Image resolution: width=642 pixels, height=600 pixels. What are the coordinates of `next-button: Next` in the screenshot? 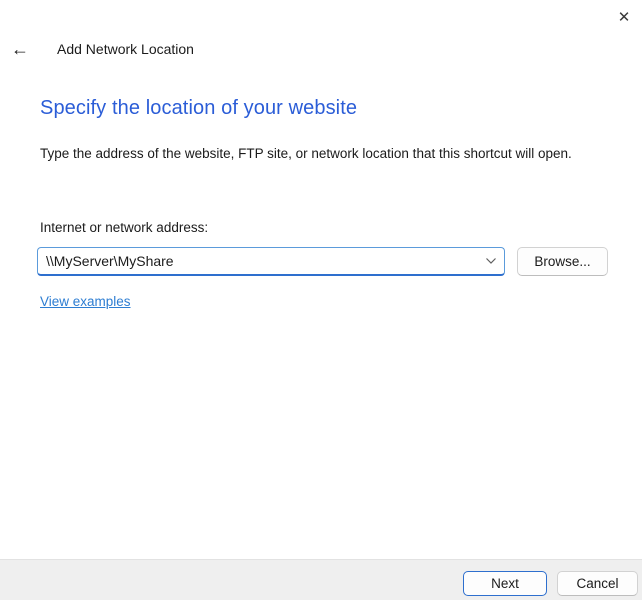 It's located at (505, 583).